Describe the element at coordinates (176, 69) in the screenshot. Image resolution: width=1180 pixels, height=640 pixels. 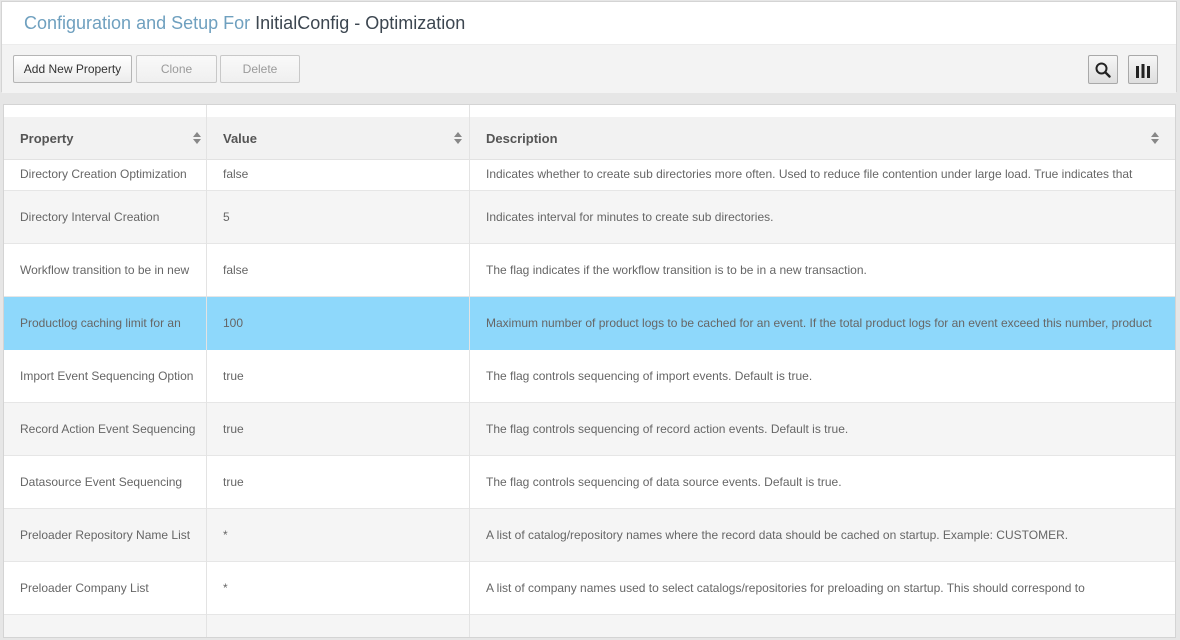
I see `clone-button: Clone` at that location.